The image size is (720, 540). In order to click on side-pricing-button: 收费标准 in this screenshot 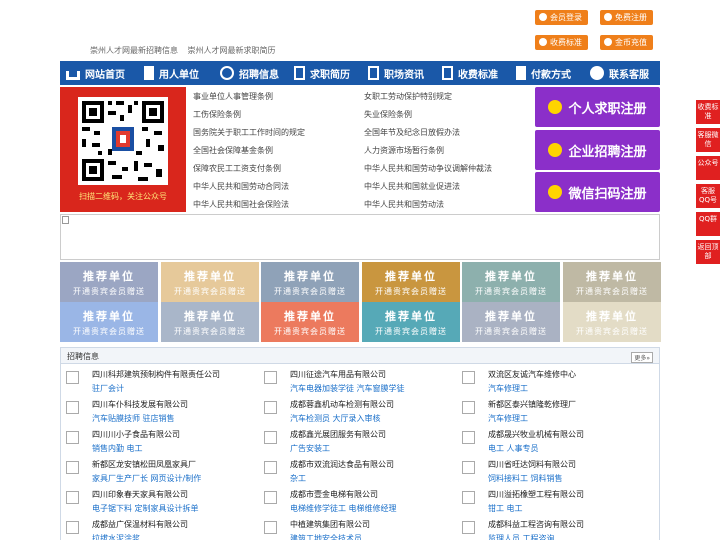, I will do `click(708, 112)`.